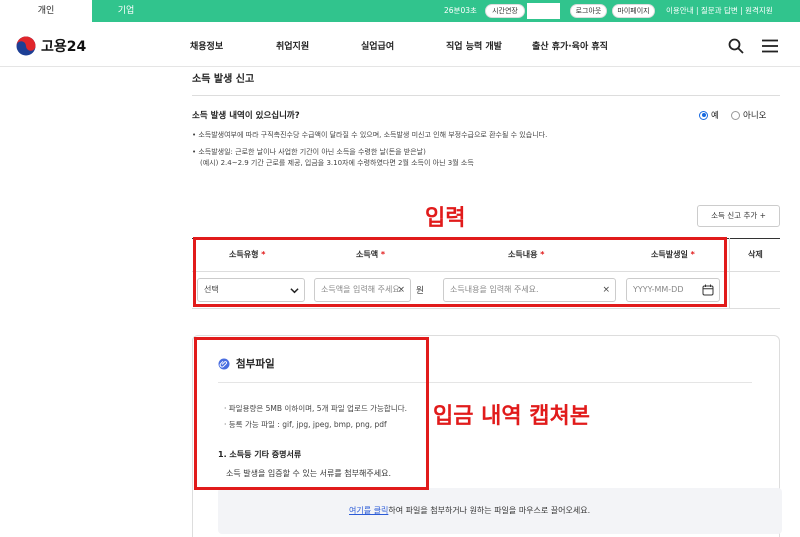 The height and width of the screenshot is (537, 800). Describe the element at coordinates (445, 218) in the screenshot. I see `annotation-input-label: 입력` at that location.